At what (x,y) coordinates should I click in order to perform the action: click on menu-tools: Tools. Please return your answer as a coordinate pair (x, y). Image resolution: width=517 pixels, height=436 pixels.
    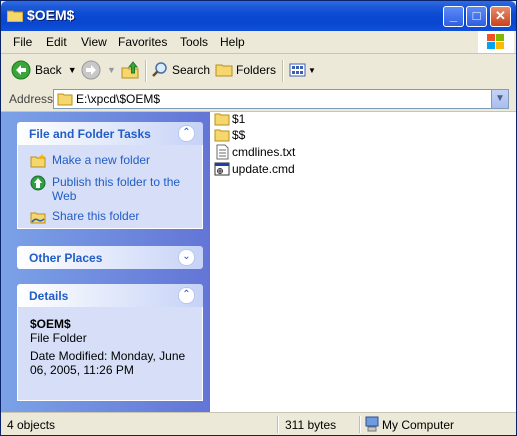
    Looking at the image, I should click on (194, 42).